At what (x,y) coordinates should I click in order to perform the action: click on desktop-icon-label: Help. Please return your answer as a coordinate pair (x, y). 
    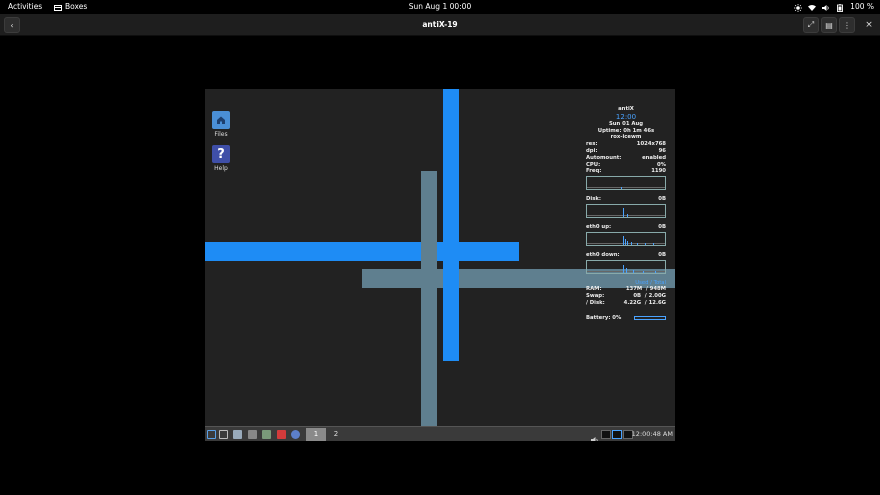
    Looking at the image, I should click on (221, 168).